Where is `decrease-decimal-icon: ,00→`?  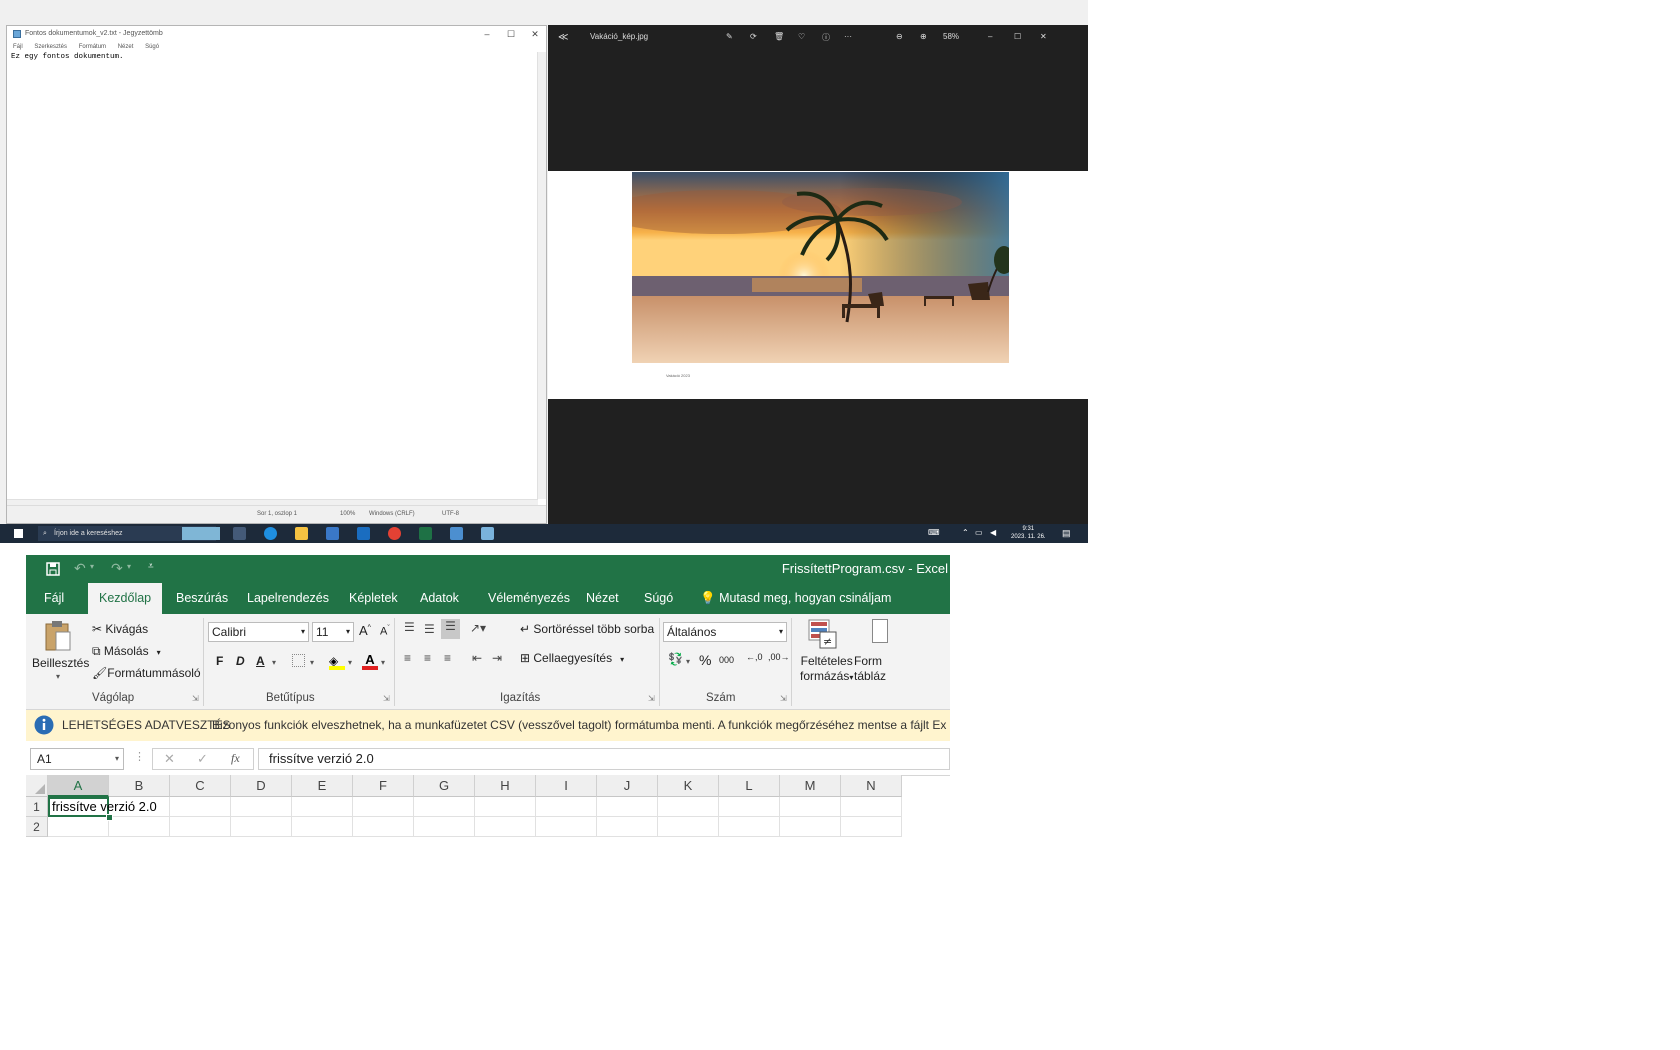
decrease-decimal-icon: ,00→ is located at coordinates (779, 657).